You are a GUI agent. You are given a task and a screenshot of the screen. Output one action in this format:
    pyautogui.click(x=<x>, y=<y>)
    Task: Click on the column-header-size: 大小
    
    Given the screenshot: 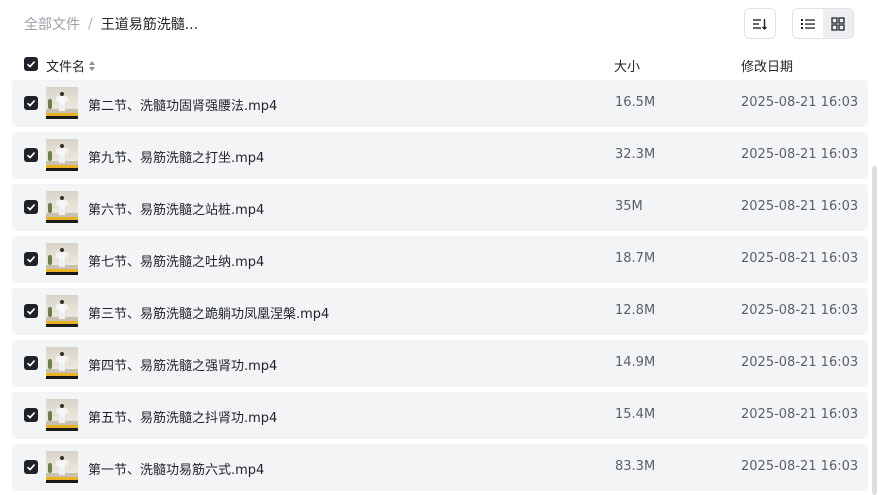 What is the action you would take?
    pyautogui.click(x=627, y=65)
    